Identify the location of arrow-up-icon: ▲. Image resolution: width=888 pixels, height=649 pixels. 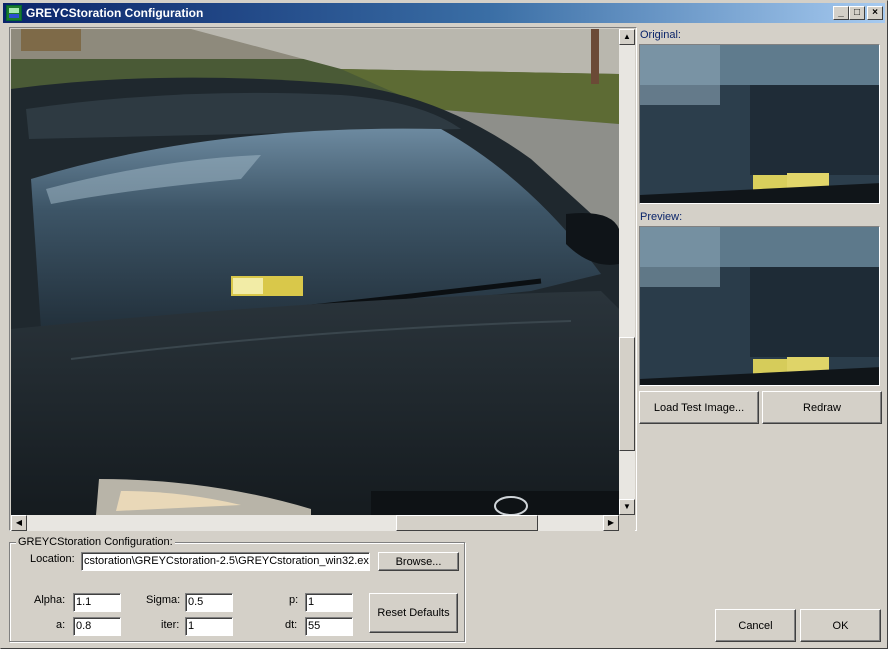
(627, 36).